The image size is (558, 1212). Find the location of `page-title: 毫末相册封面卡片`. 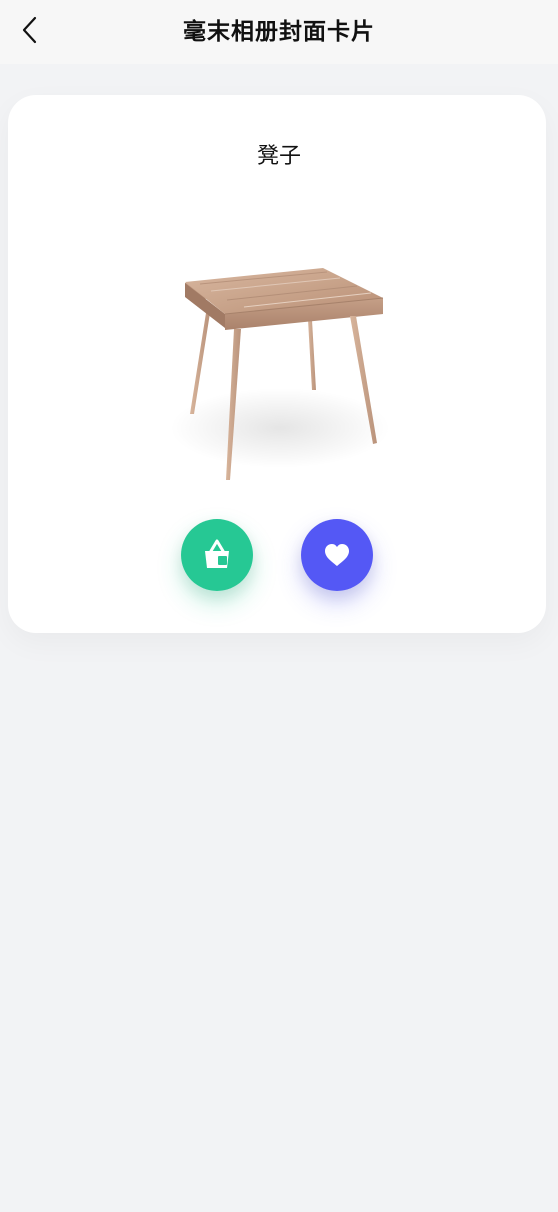

page-title: 毫末相册封面卡片 is located at coordinates (279, 32).